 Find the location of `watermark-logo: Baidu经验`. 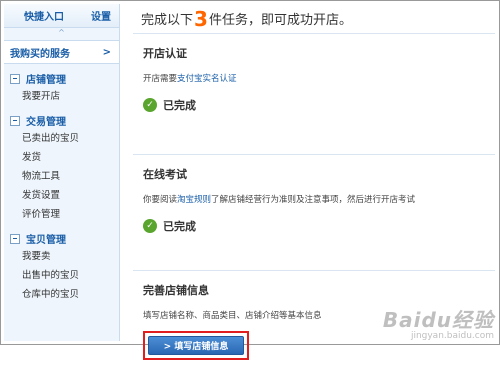

watermark-logo: Baidu经验 is located at coordinates (438, 318).